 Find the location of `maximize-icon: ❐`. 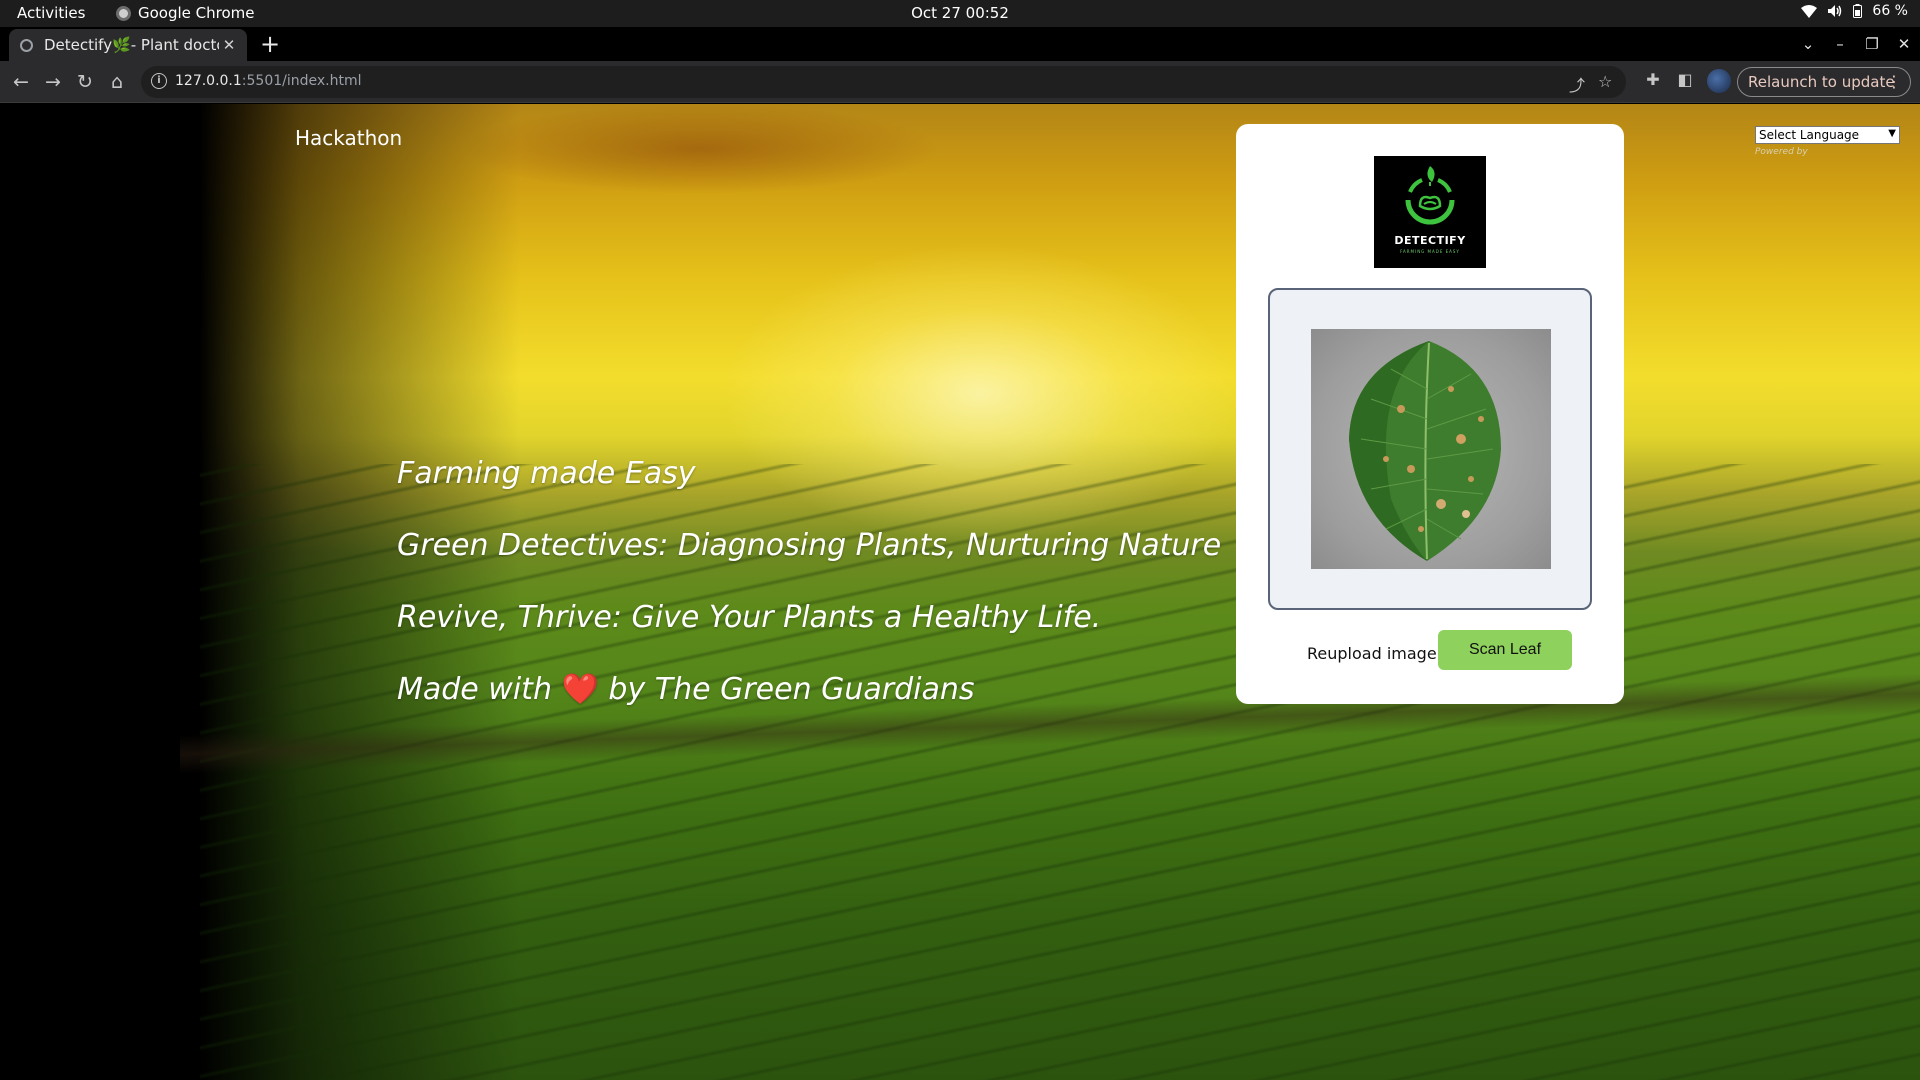

maximize-icon: ❐ is located at coordinates (1872, 44).